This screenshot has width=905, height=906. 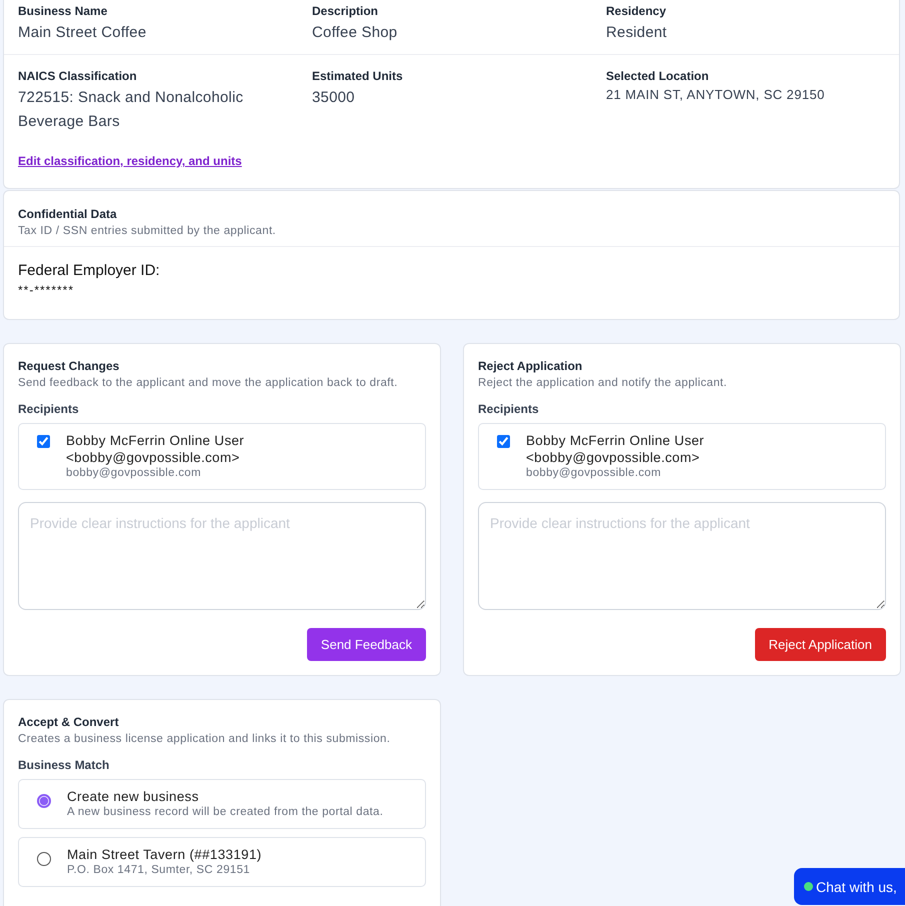 I want to click on option-detail: P.O. Box 1471, Sumter, SC 29151, so click(x=159, y=870).